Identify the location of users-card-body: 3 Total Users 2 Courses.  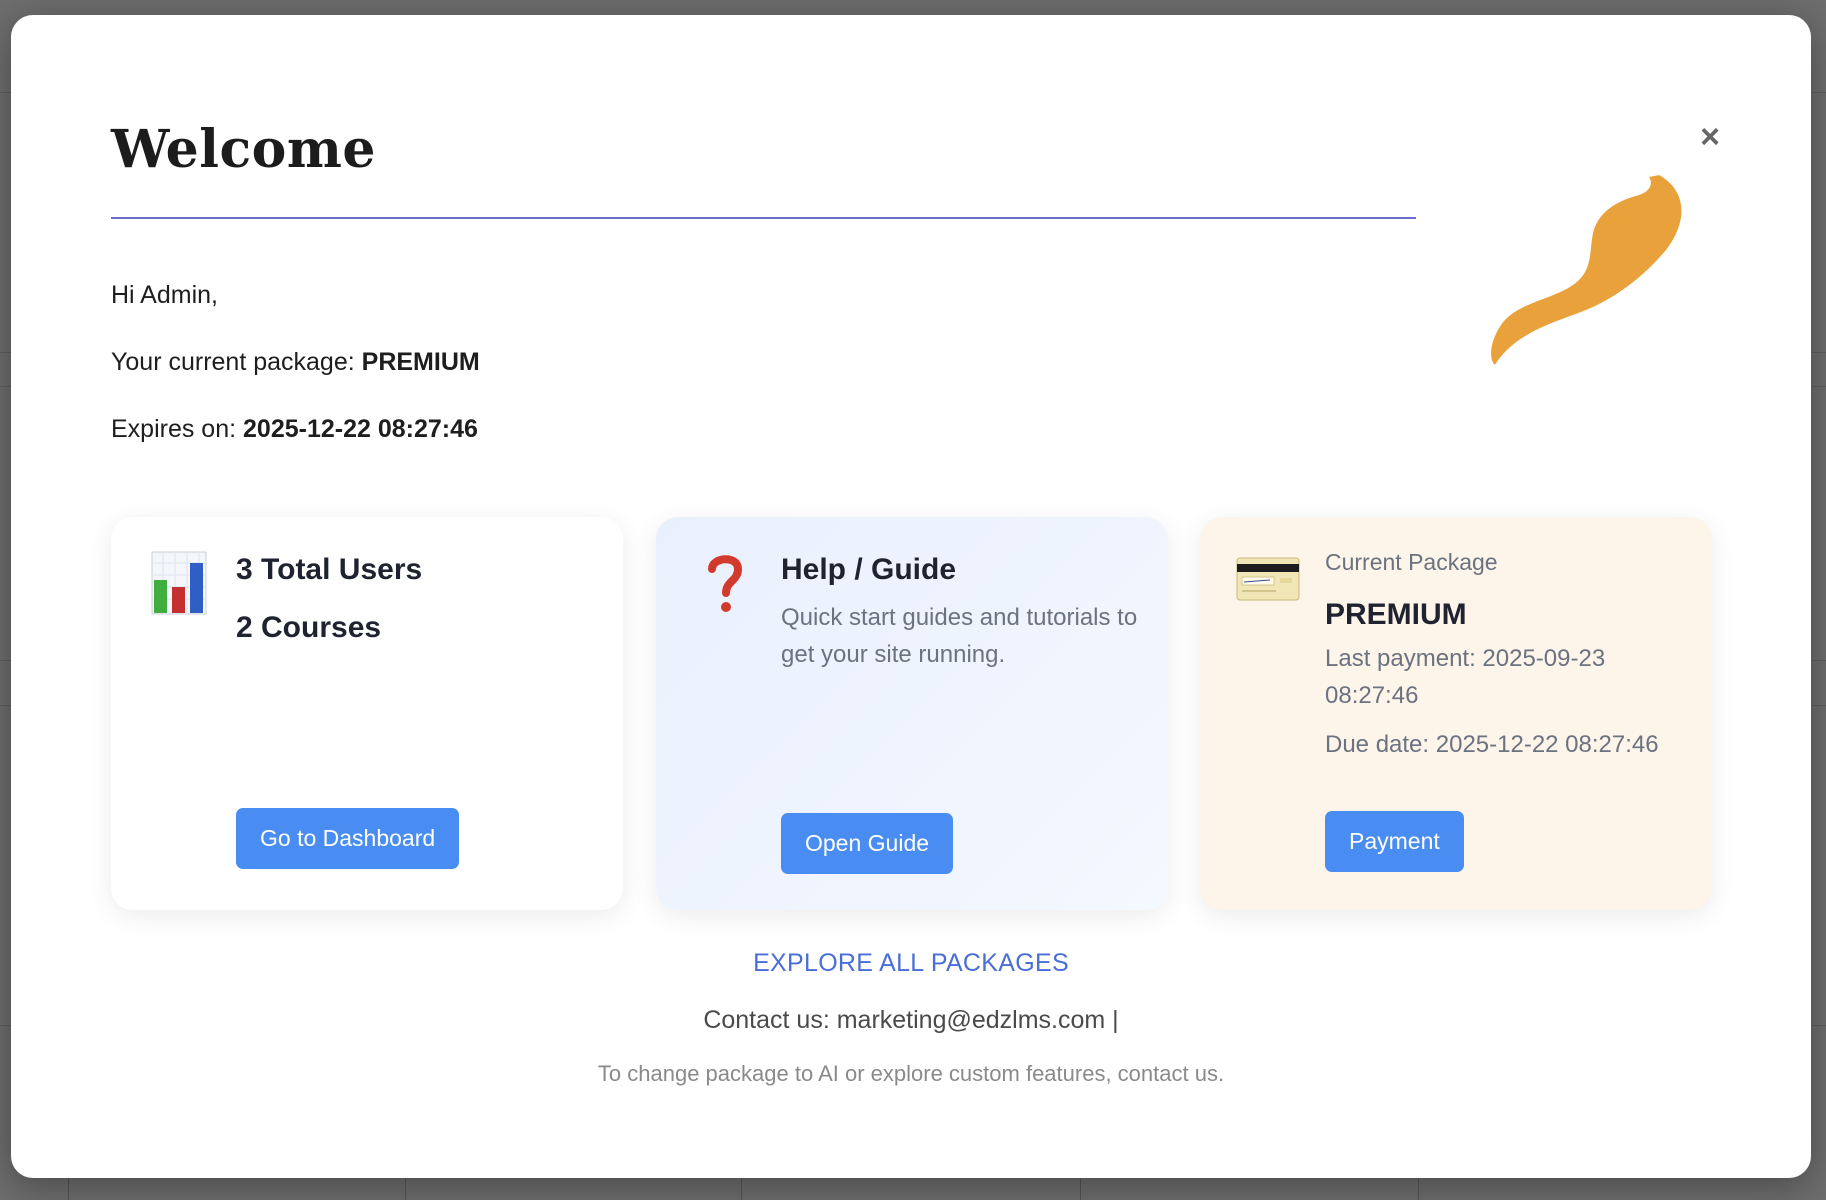
(417, 611).